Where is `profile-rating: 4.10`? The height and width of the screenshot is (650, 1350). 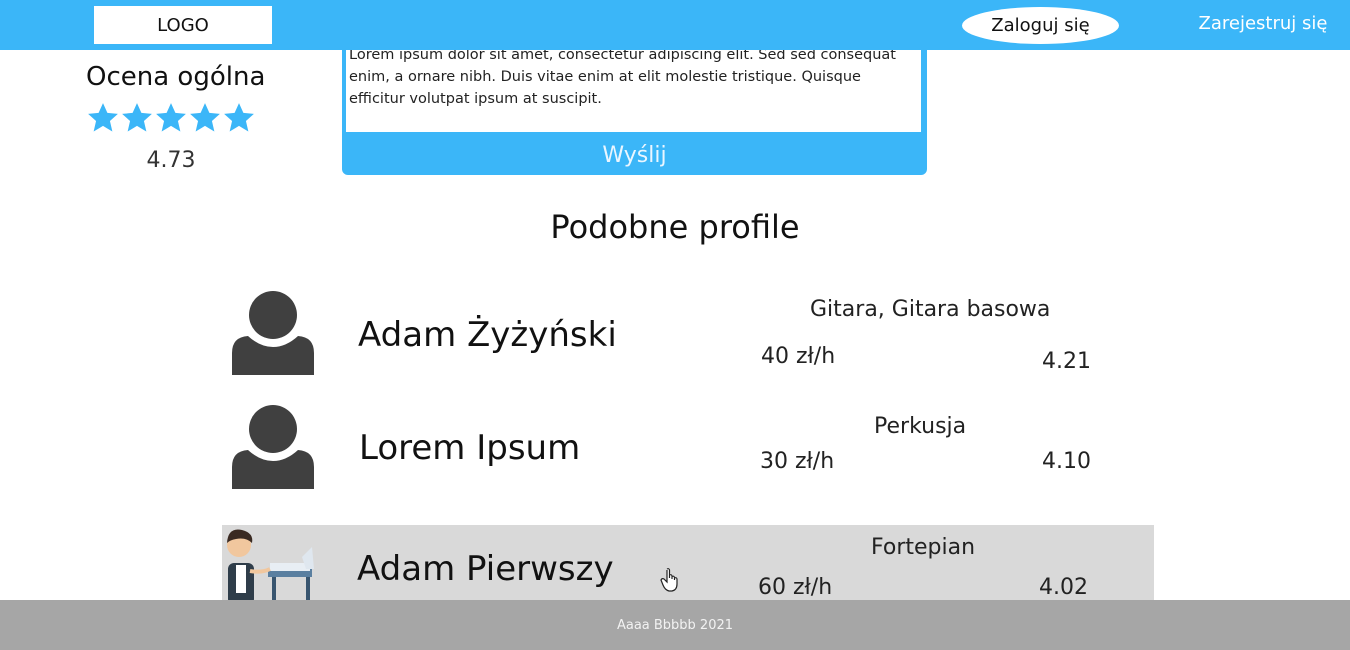
profile-rating: 4.10 is located at coordinates (1066, 461).